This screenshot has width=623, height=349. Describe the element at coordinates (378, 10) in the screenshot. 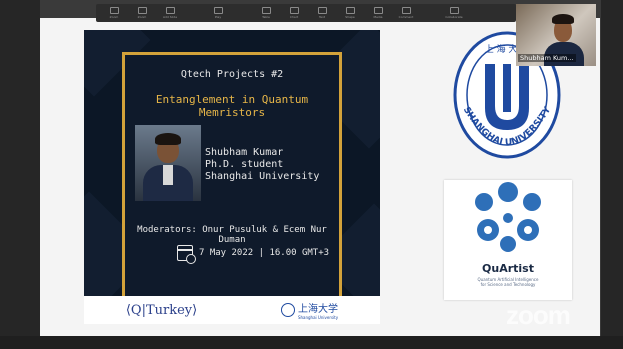

I see `media-icon` at that location.